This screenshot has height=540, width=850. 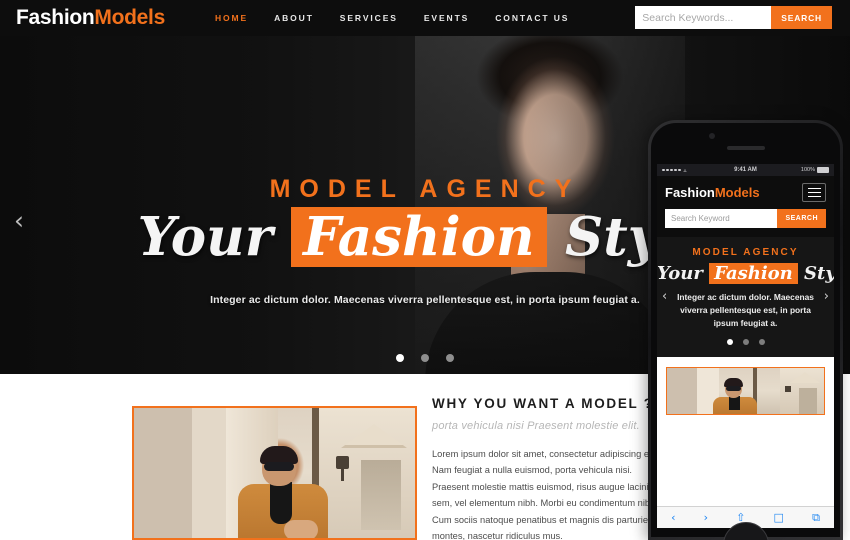 What do you see at coordinates (680, 273) in the screenshot?
I see `phone-hero-title-your: Your` at bounding box center [680, 273].